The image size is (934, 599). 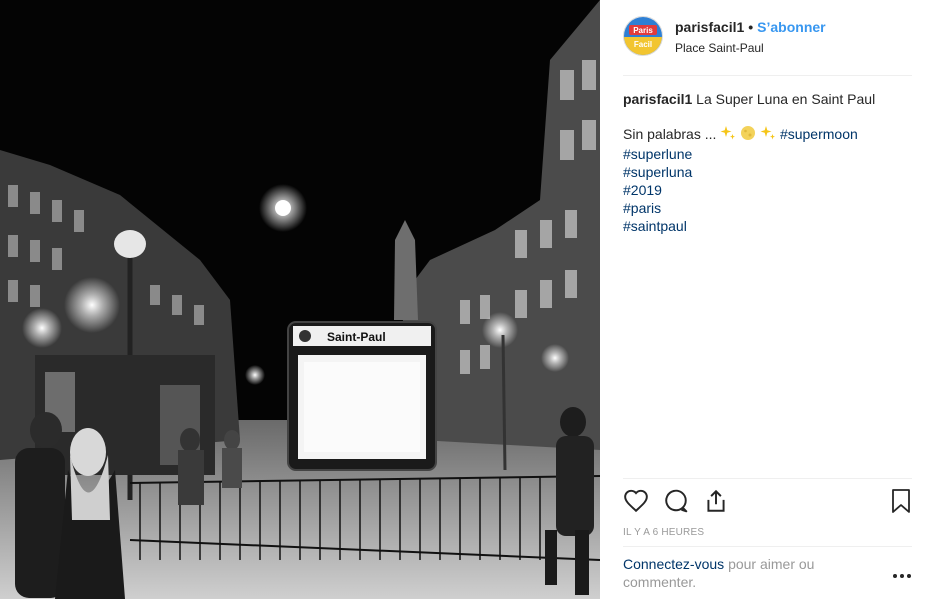 What do you see at coordinates (748, 135) in the screenshot?
I see `full-moon-icon` at bounding box center [748, 135].